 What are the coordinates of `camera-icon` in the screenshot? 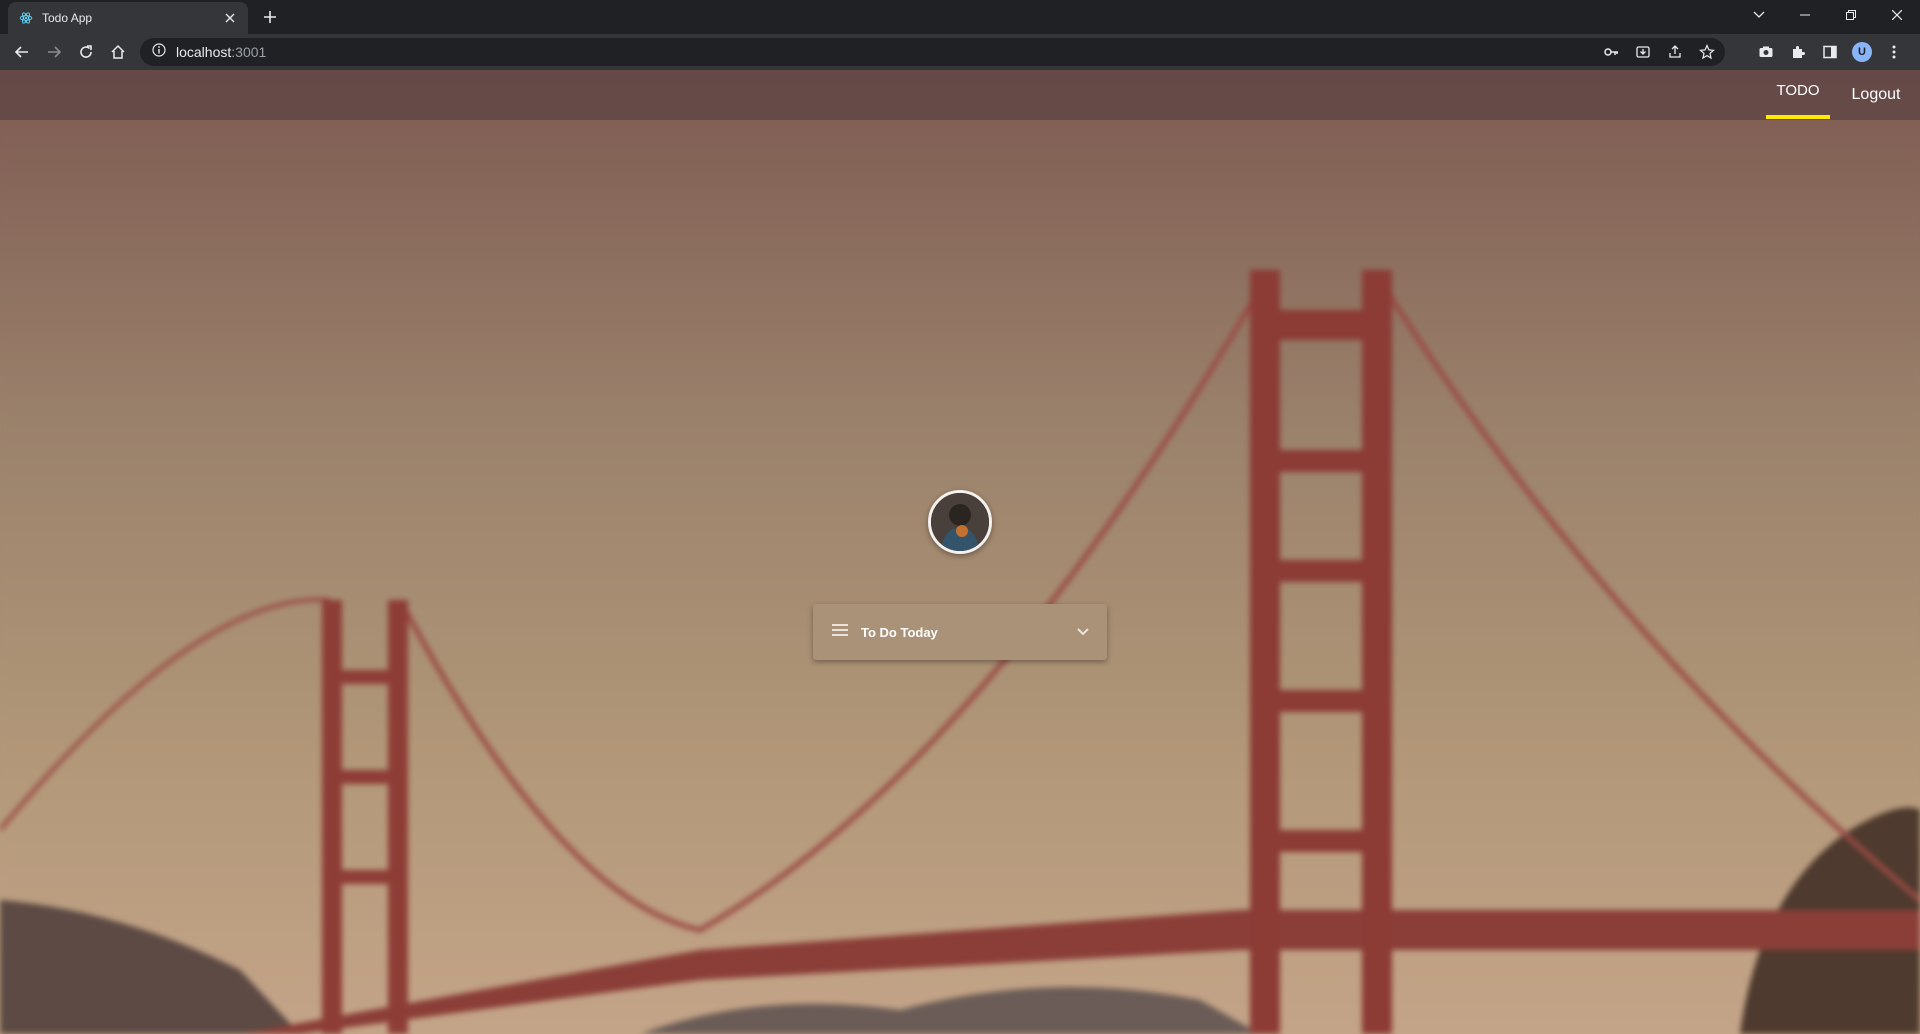 It's located at (1766, 52).